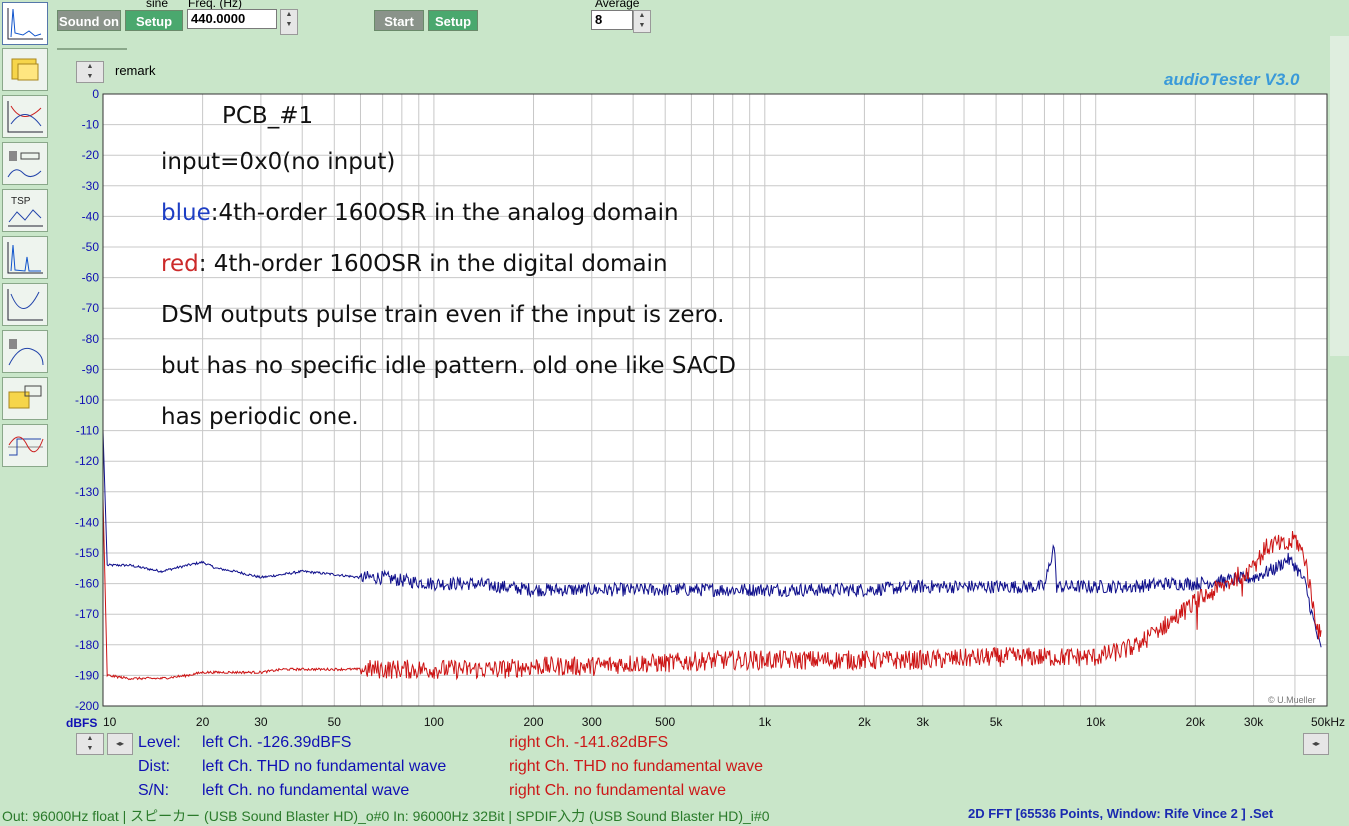 This screenshot has width=1349, height=826. I want to click on x-tick-label: 20k, so click(1196, 722).